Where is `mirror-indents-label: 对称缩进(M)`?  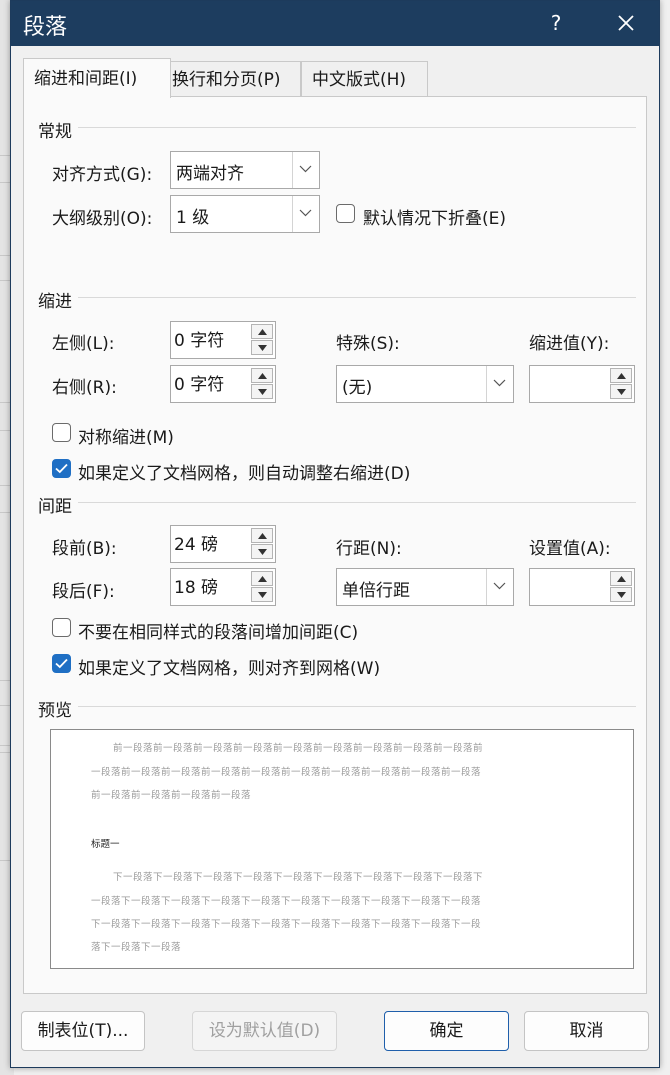
mirror-indents-label: 对称缩进(M) is located at coordinates (126, 438).